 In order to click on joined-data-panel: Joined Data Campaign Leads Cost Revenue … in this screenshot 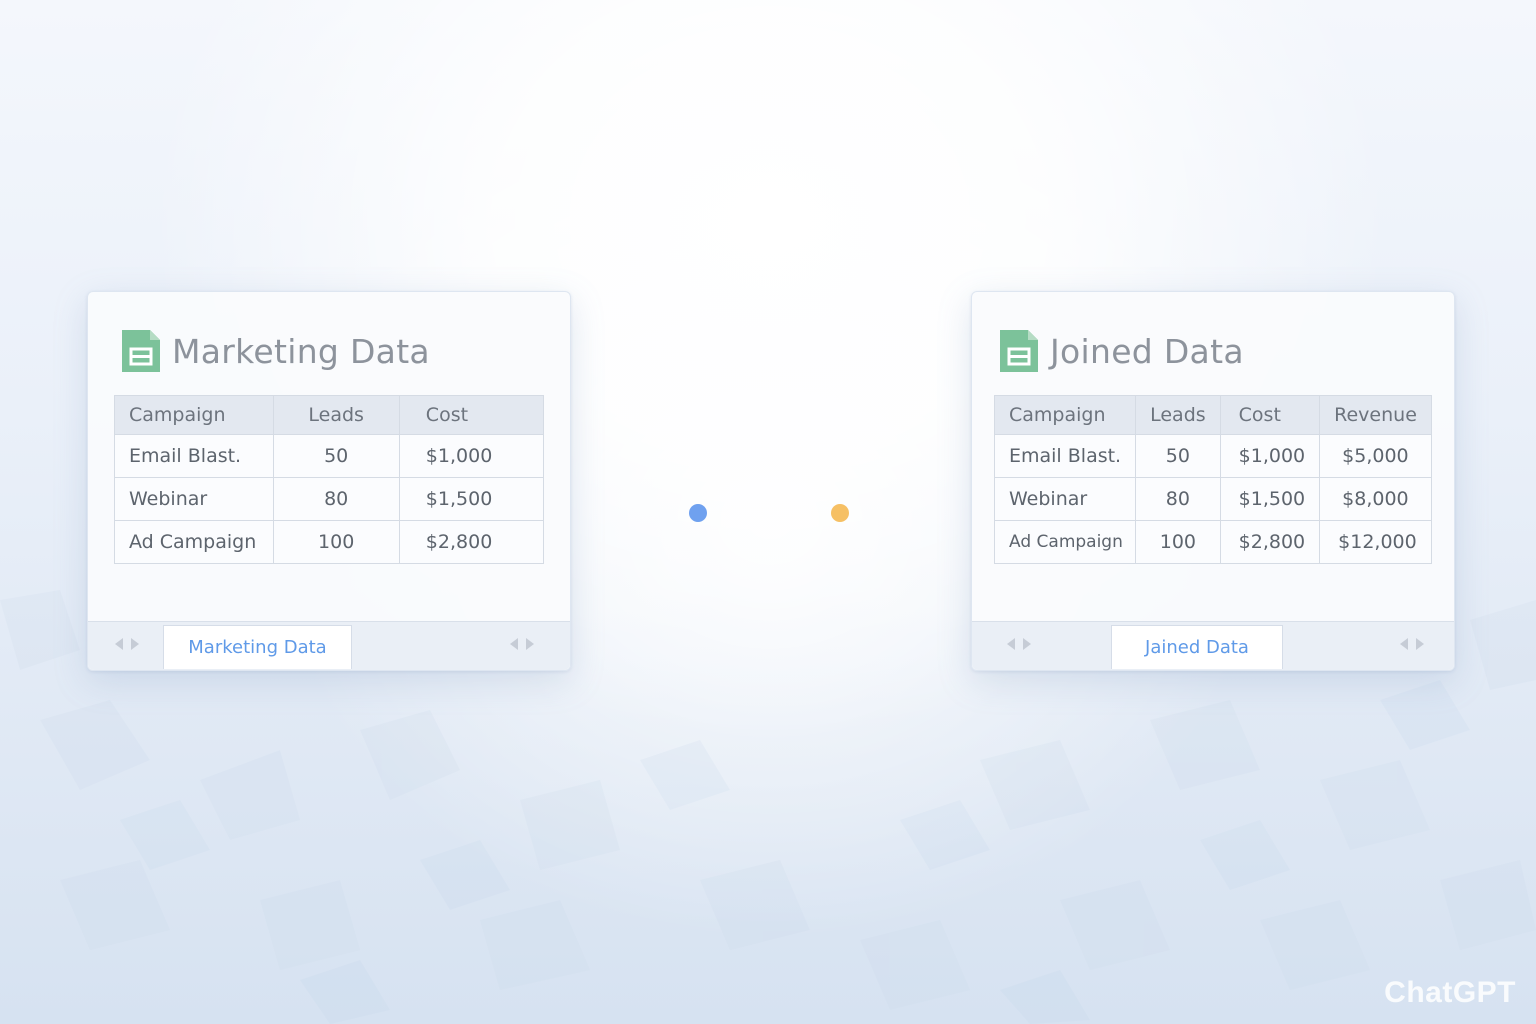, I will do `click(1213, 481)`.